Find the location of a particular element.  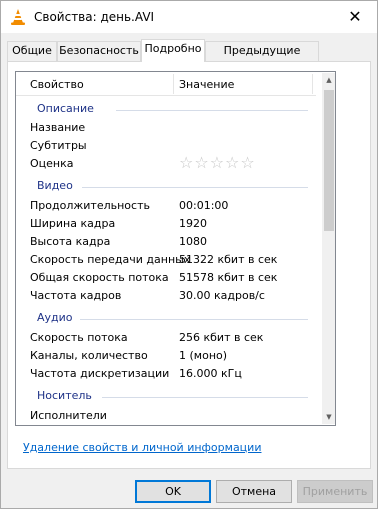

group-video: Видео is located at coordinates (166, 186).